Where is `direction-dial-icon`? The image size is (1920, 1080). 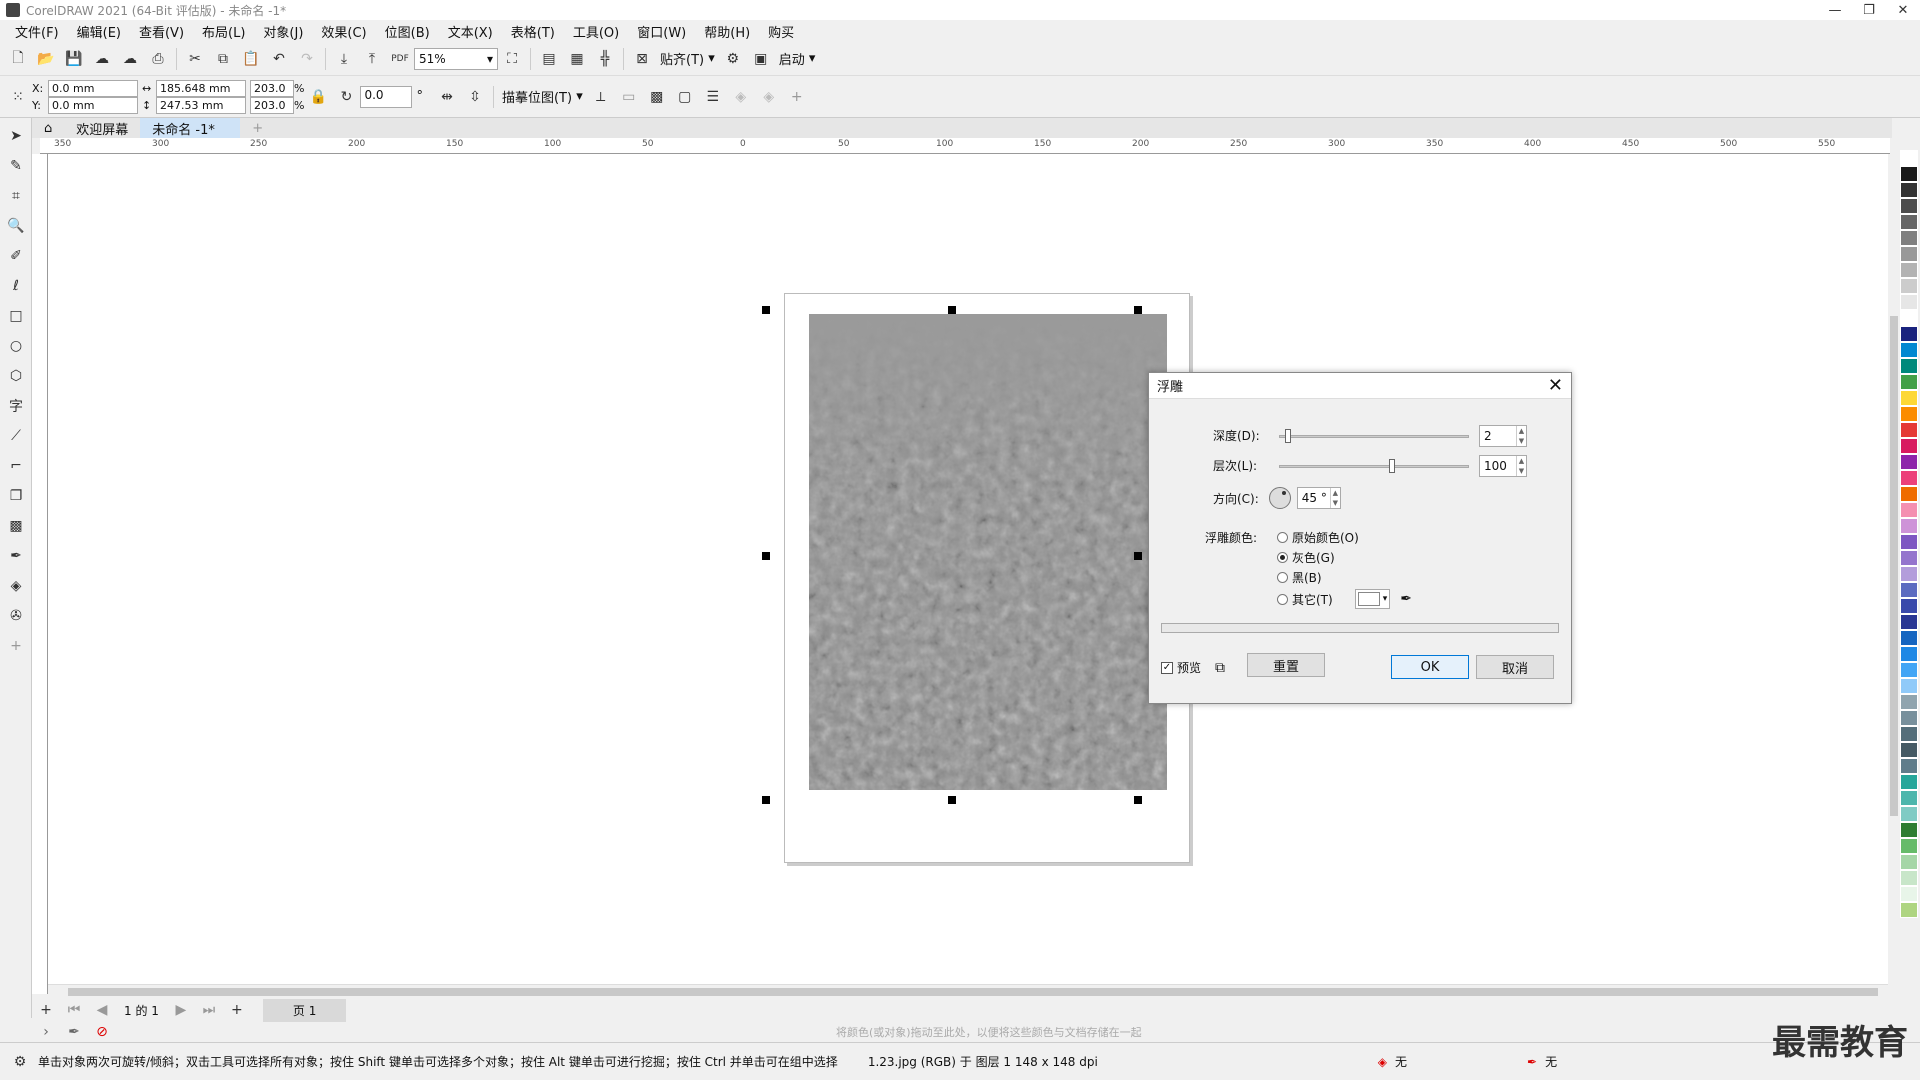
direction-dial-icon is located at coordinates (1279, 498).